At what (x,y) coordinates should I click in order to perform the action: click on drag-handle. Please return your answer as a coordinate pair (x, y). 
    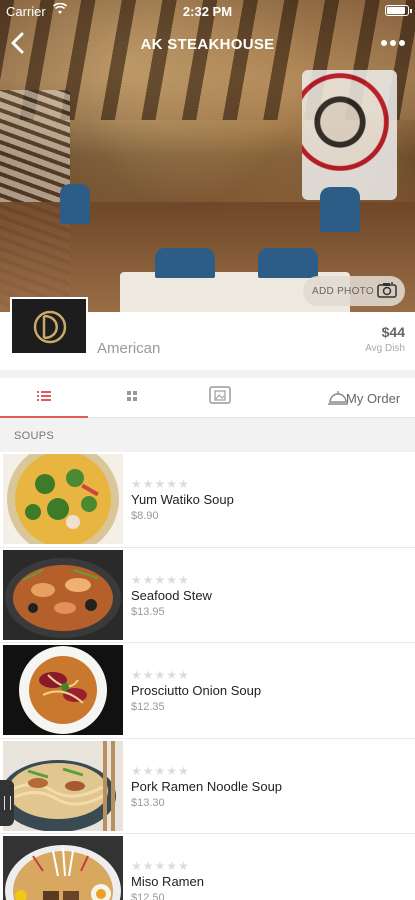
    Looking at the image, I should click on (7, 803).